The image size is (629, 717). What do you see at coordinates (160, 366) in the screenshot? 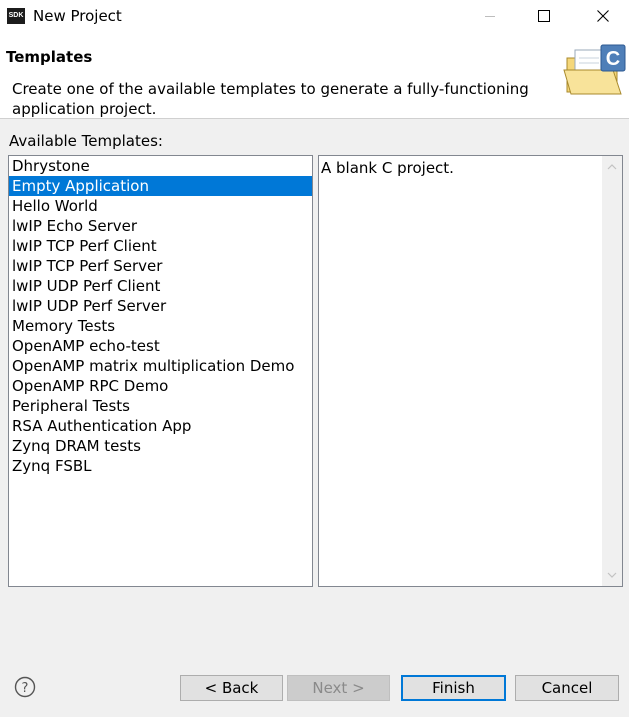
I see `template-list-item: OpenAMP matrix multiplication Demo` at bounding box center [160, 366].